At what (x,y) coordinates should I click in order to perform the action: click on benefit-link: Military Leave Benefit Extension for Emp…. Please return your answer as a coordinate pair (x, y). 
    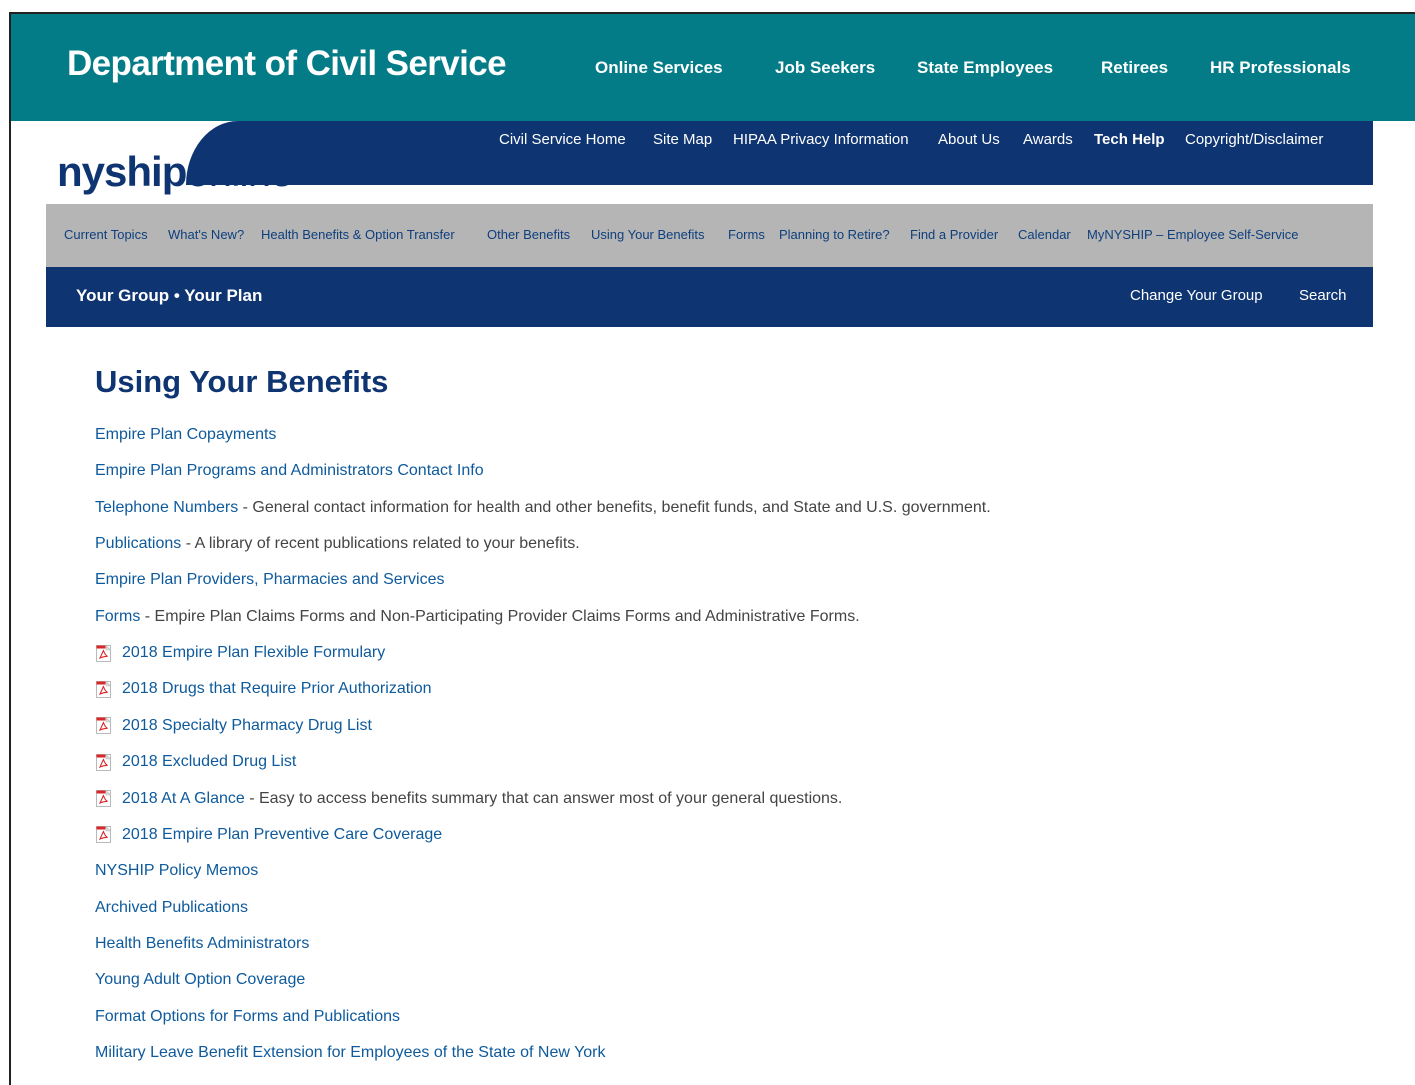
    Looking at the image, I should click on (350, 1053).